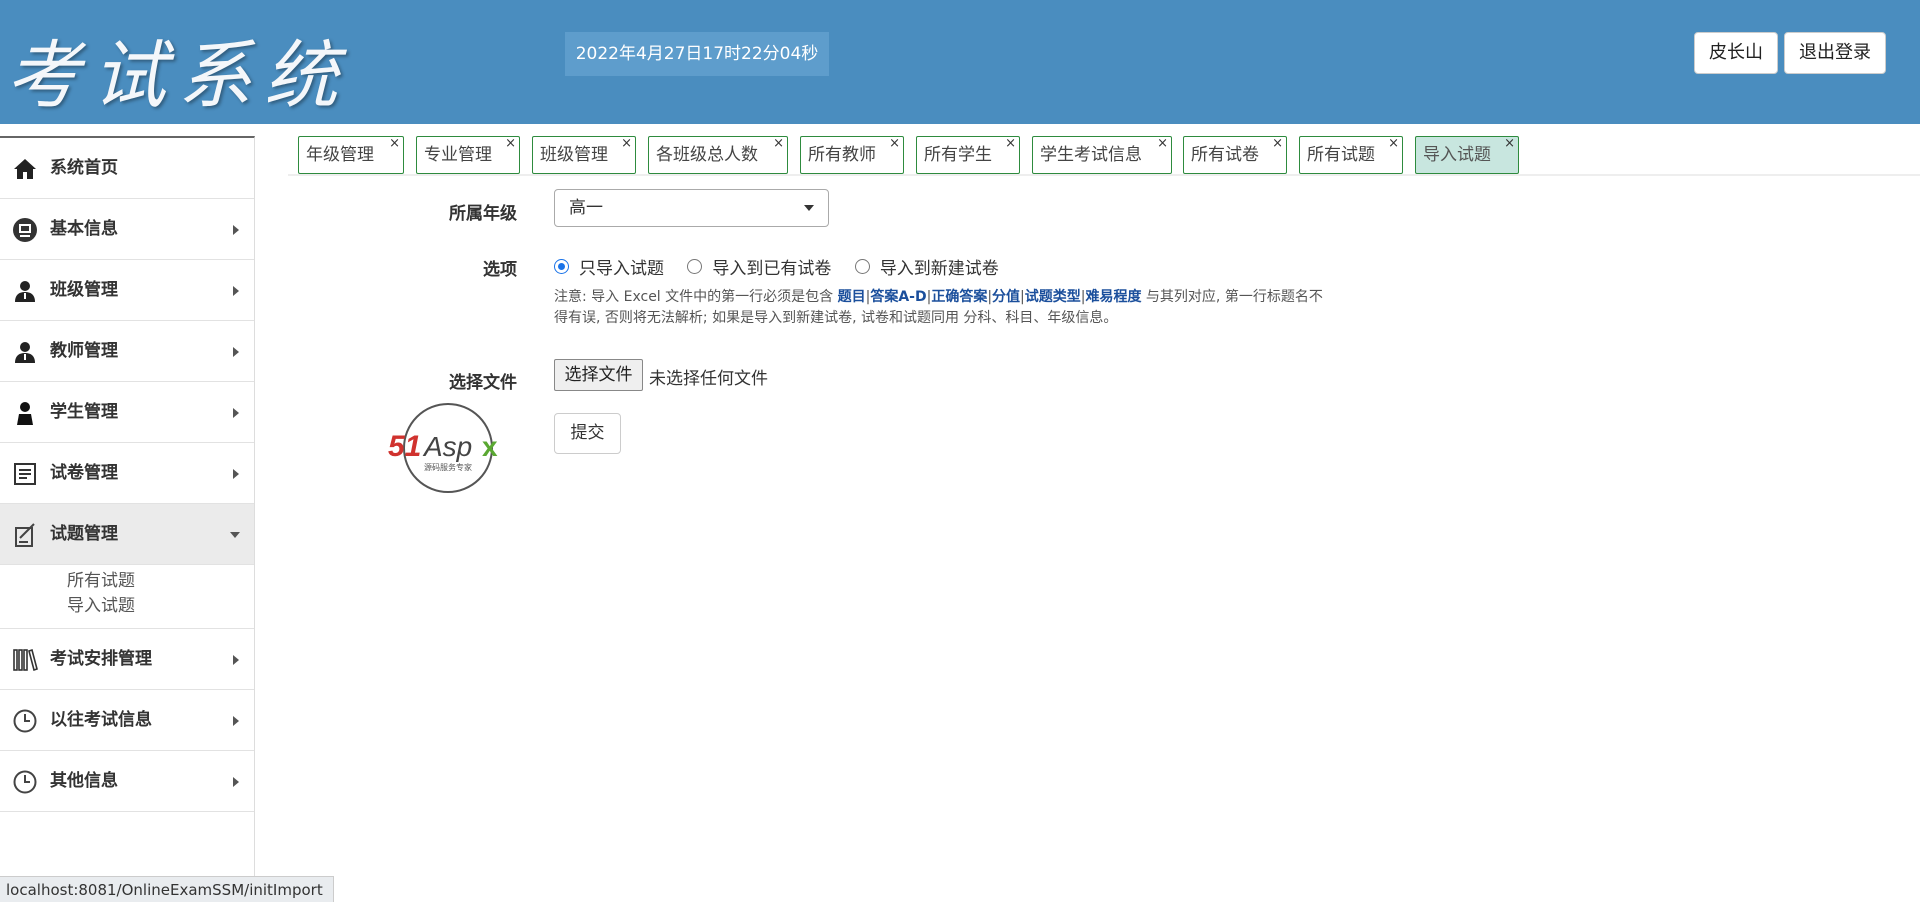 Image resolution: width=1920 pixels, height=903 pixels. I want to click on tab-import-questions: 导入试题 ×, so click(1467, 155).